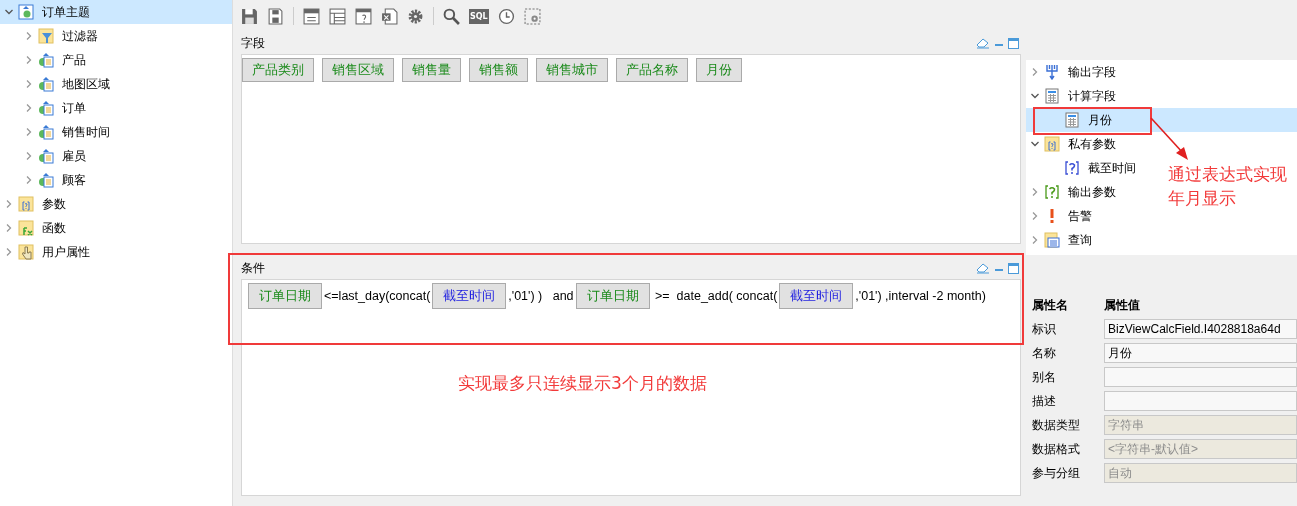 This screenshot has width=1297, height=506. I want to click on annotation-note: 通过表达式实现年月显示, so click(1228, 186).